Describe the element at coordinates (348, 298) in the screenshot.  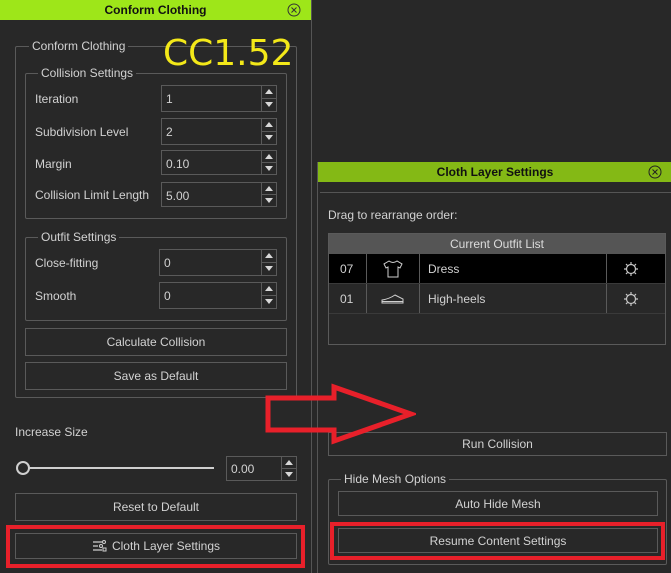
I see `outfit-order: 01` at that location.